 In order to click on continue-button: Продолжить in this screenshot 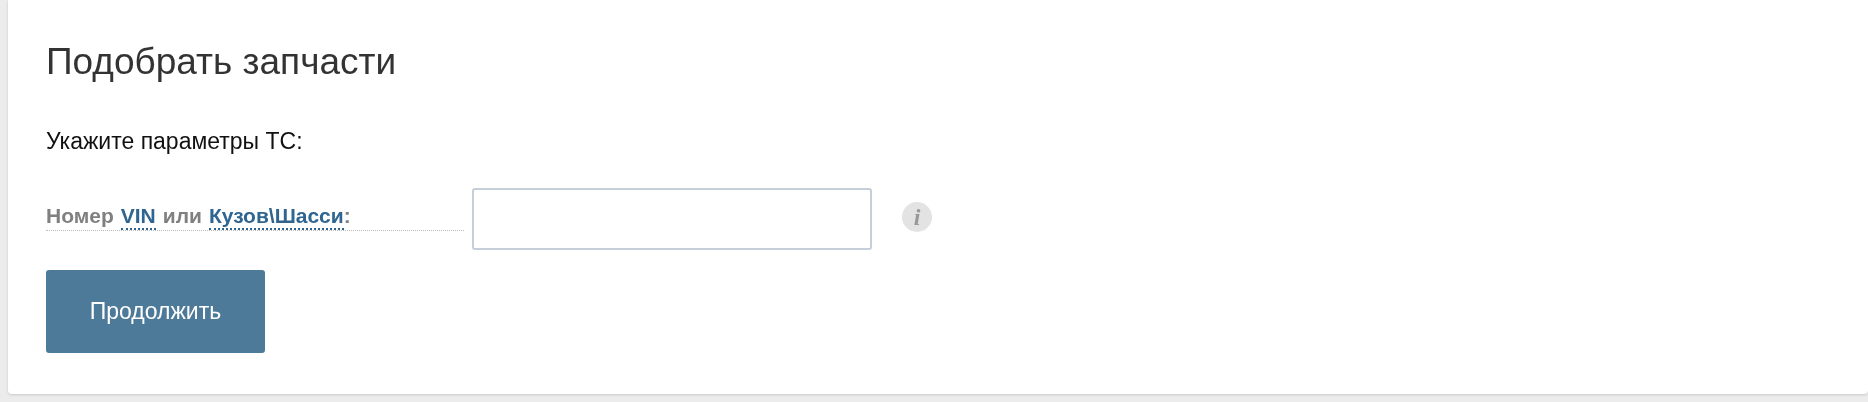, I will do `click(155, 311)`.